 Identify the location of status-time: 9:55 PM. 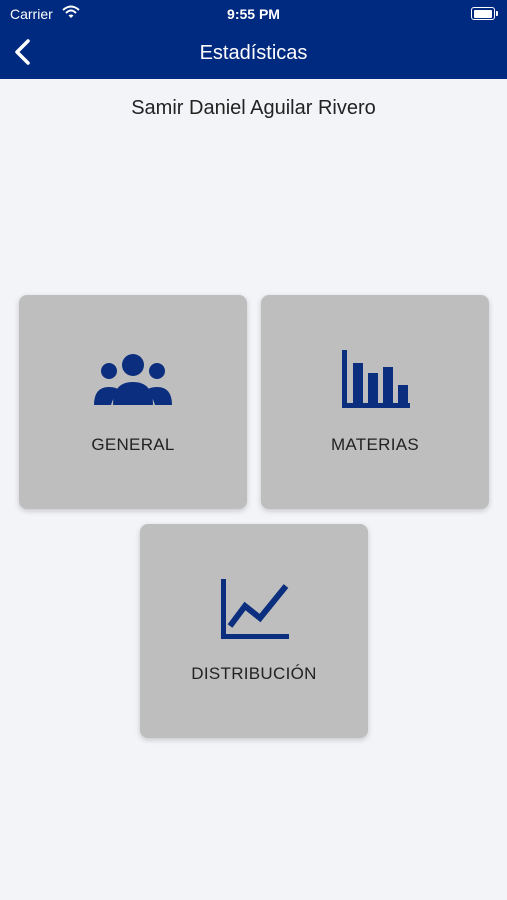
(253, 14).